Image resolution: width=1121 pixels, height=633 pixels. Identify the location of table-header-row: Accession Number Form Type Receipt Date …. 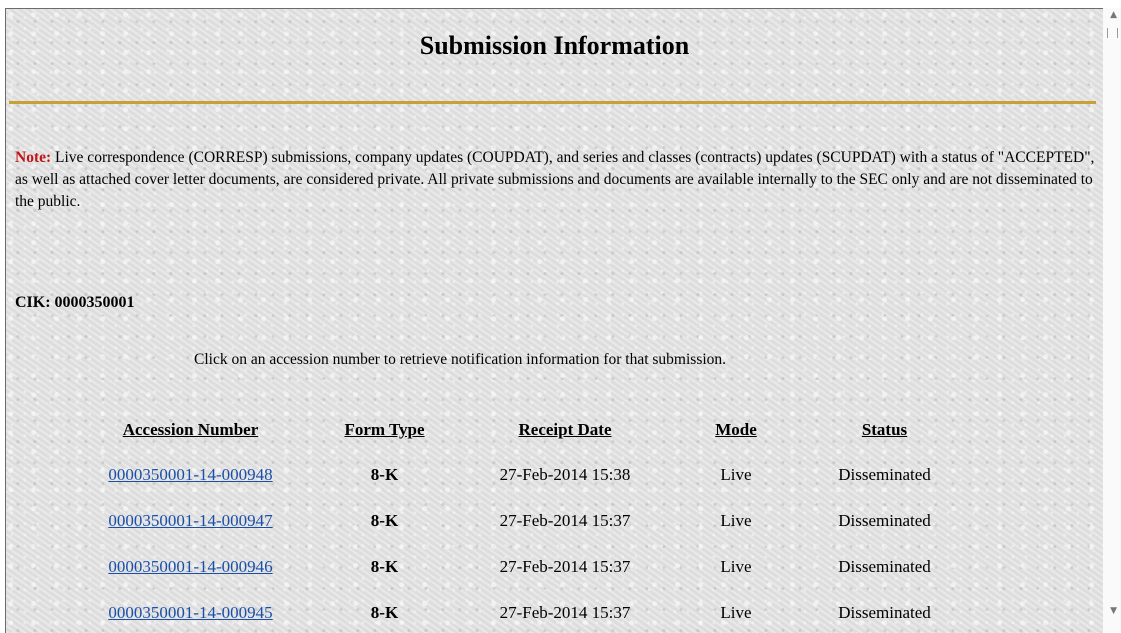
(519, 430).